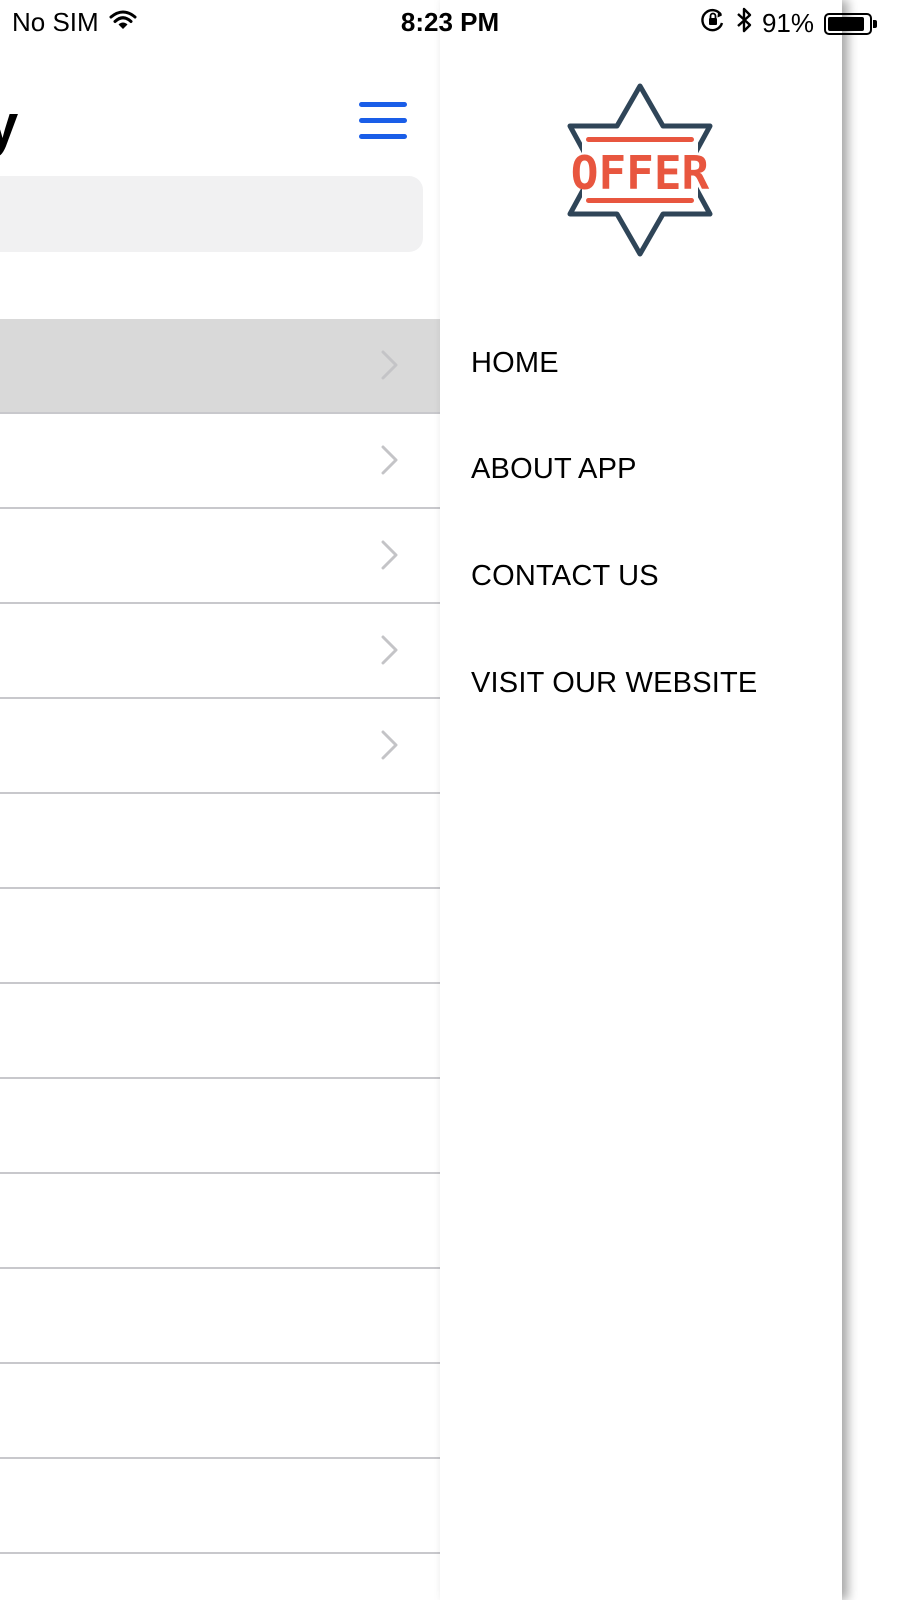 The image size is (900, 1600). Describe the element at coordinates (875, 23) in the screenshot. I see `battery-tip` at that location.